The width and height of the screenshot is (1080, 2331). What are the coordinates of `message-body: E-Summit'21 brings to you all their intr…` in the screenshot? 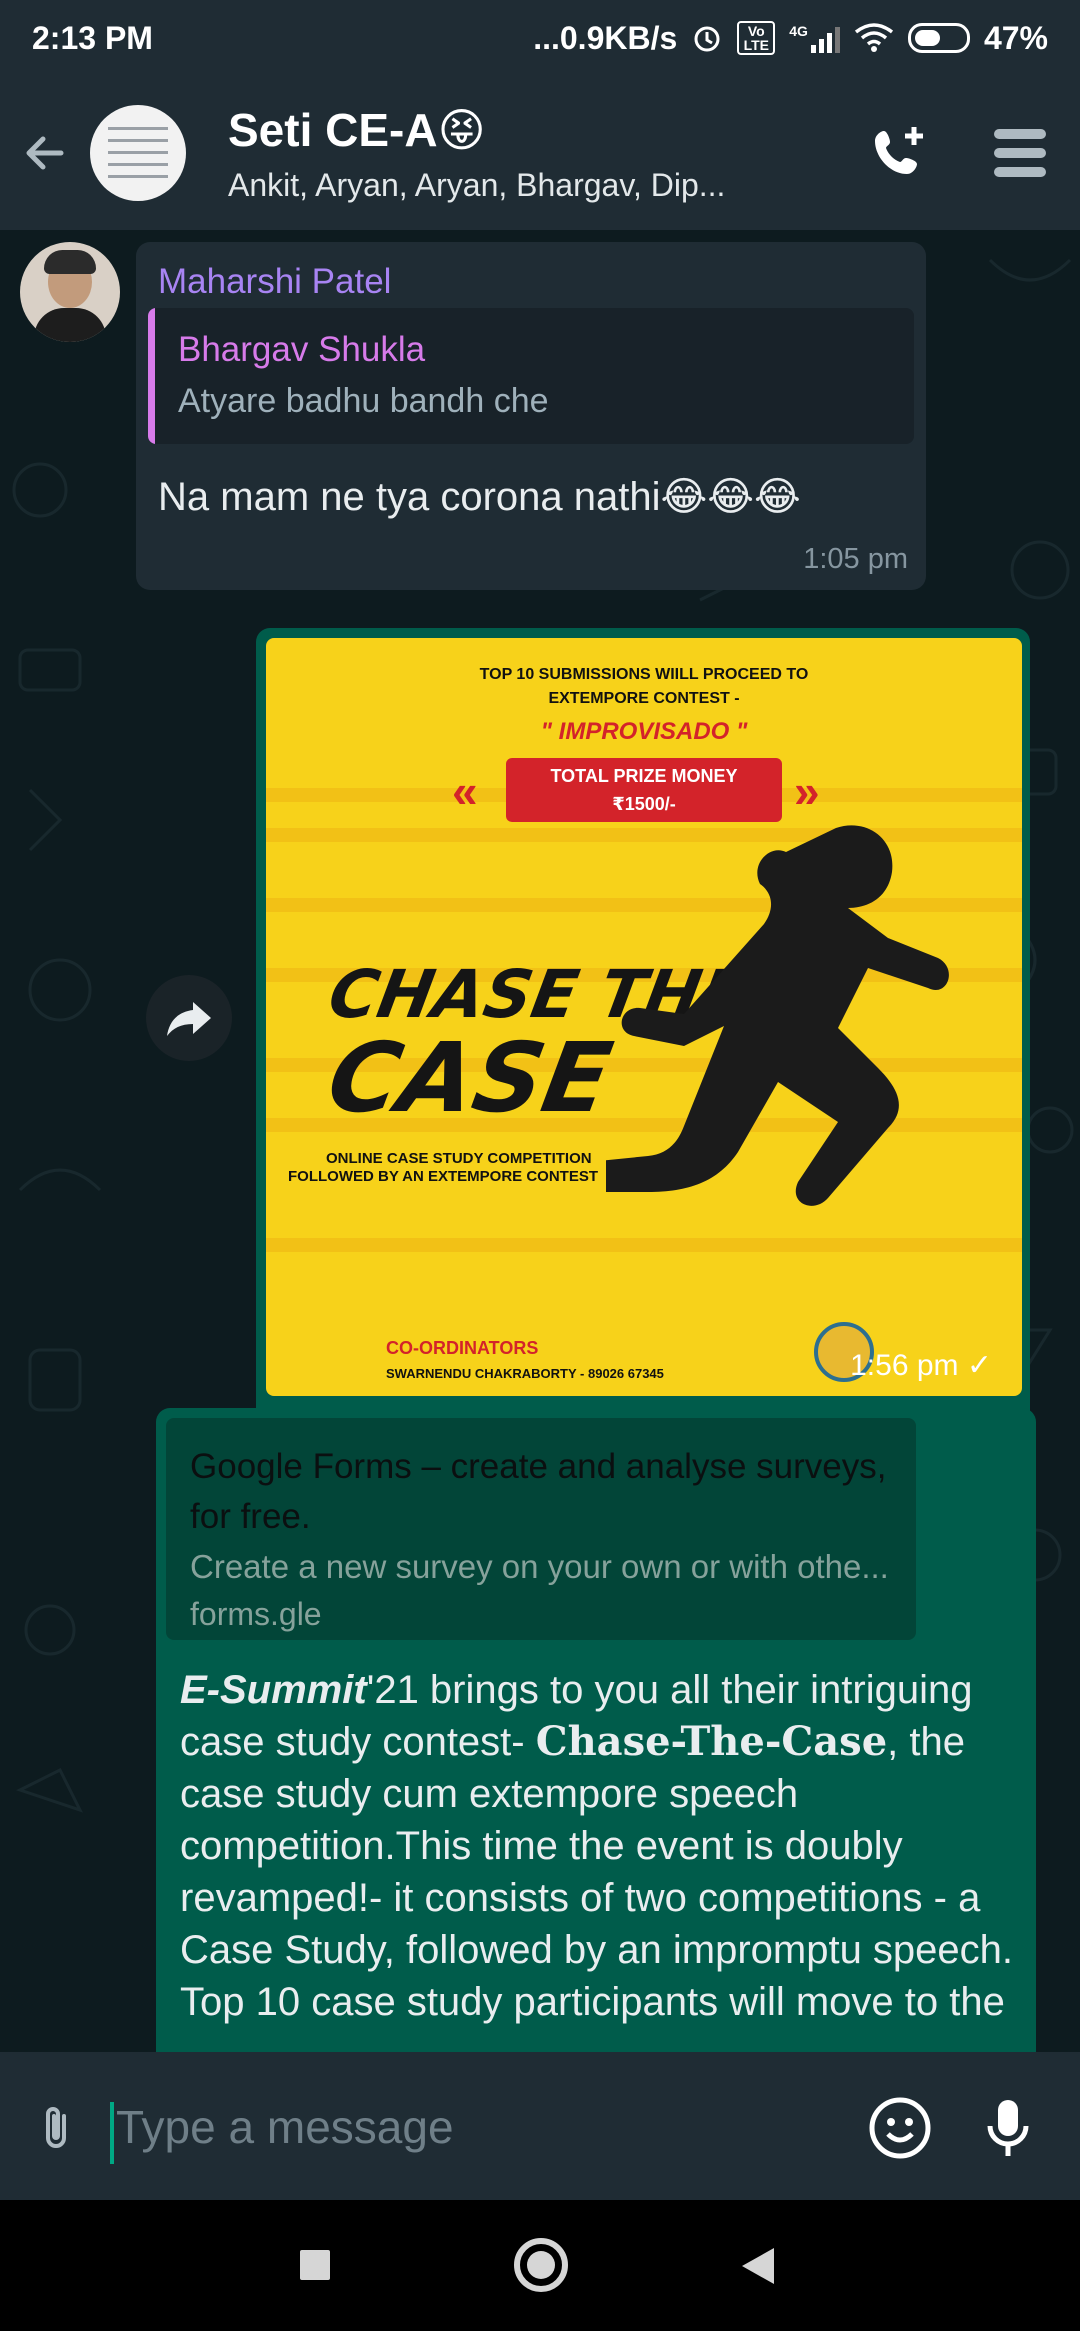 It's located at (597, 1846).